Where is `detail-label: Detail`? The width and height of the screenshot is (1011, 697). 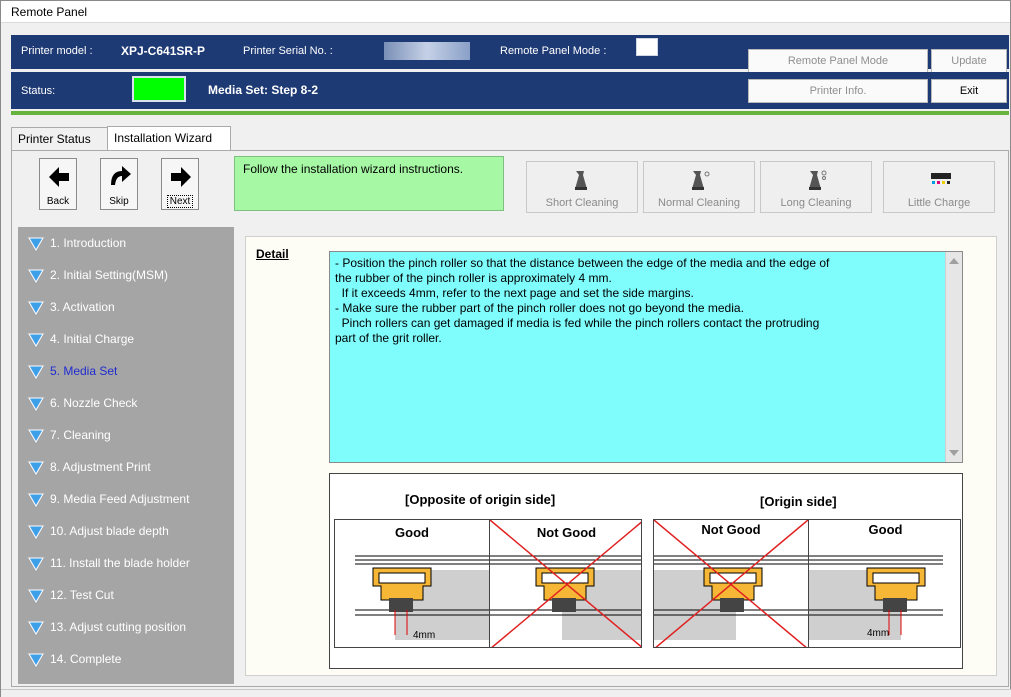 detail-label: Detail is located at coordinates (272, 254).